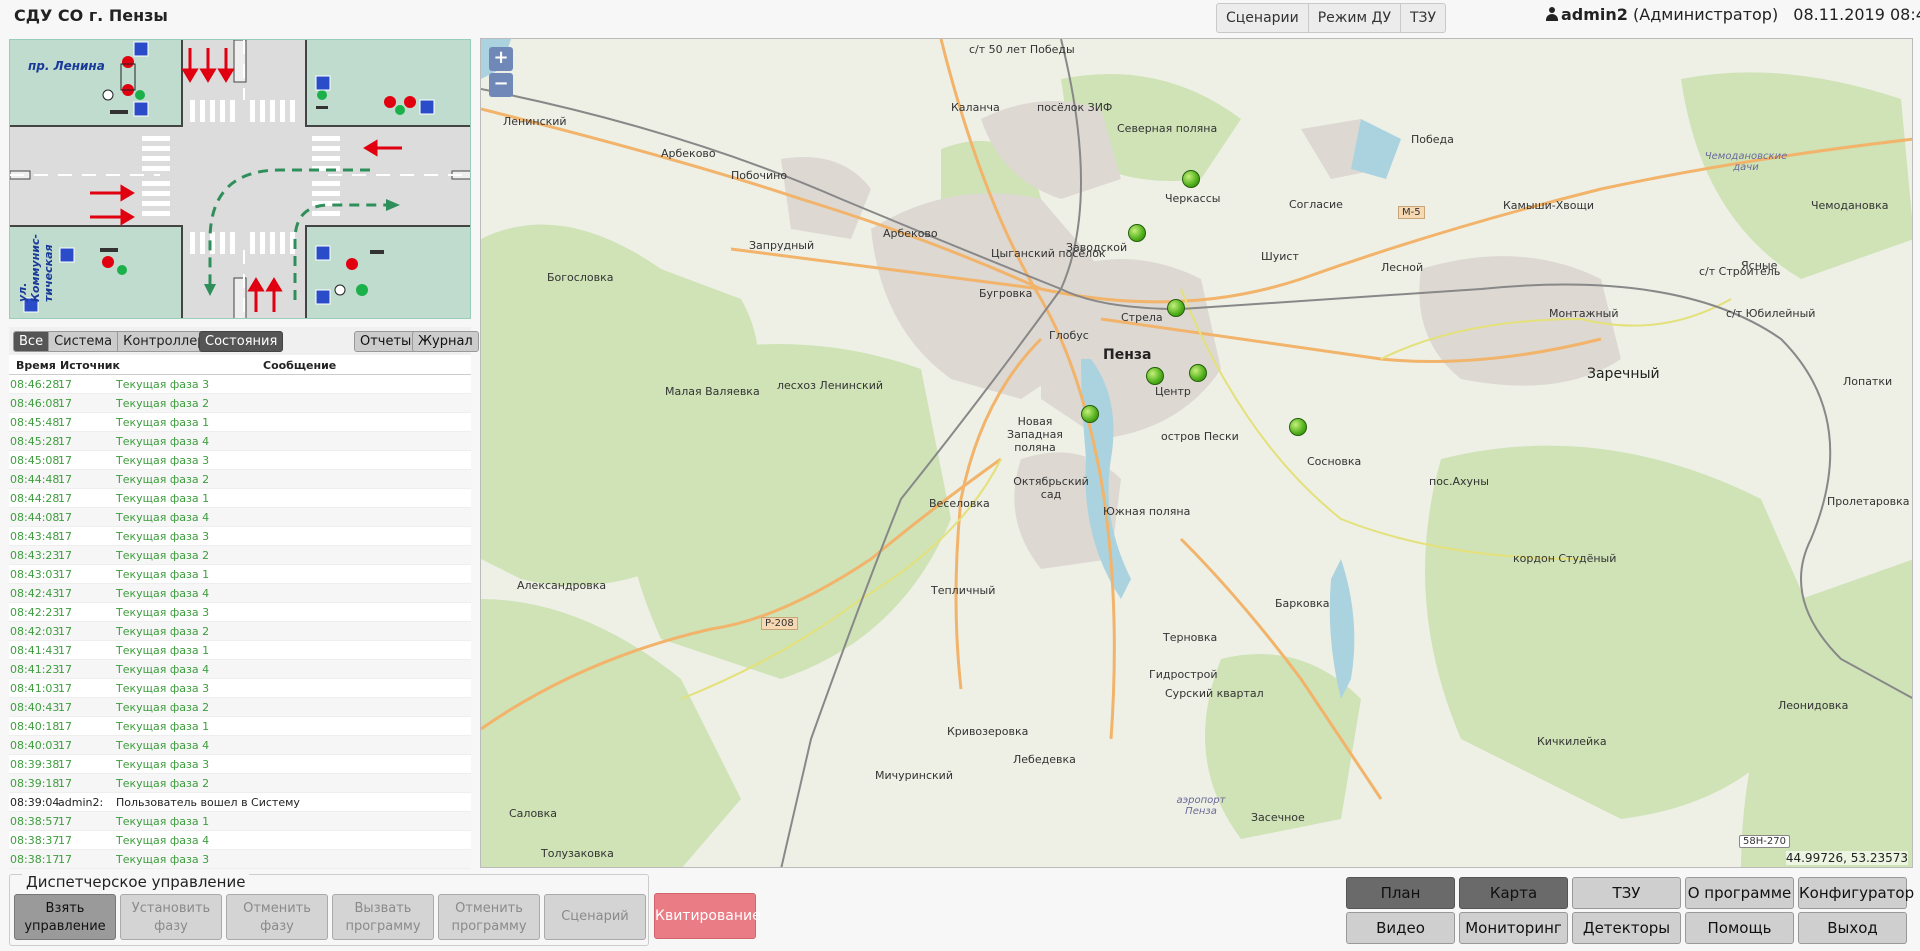  Describe the element at coordinates (171, 908) in the screenshot. I see `button-label: Установить` at that location.